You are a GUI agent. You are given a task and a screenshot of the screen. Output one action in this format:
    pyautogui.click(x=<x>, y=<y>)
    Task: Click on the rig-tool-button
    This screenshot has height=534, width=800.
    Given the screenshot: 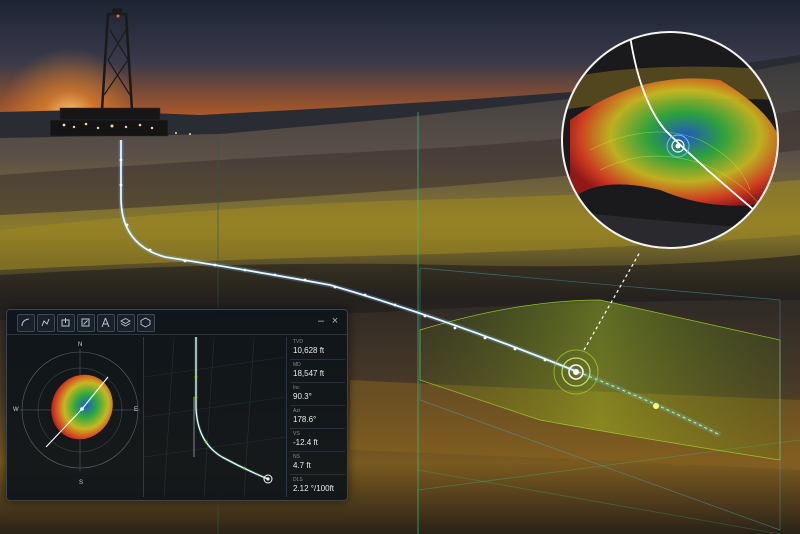 What is the action you would take?
    pyautogui.click(x=106, y=323)
    